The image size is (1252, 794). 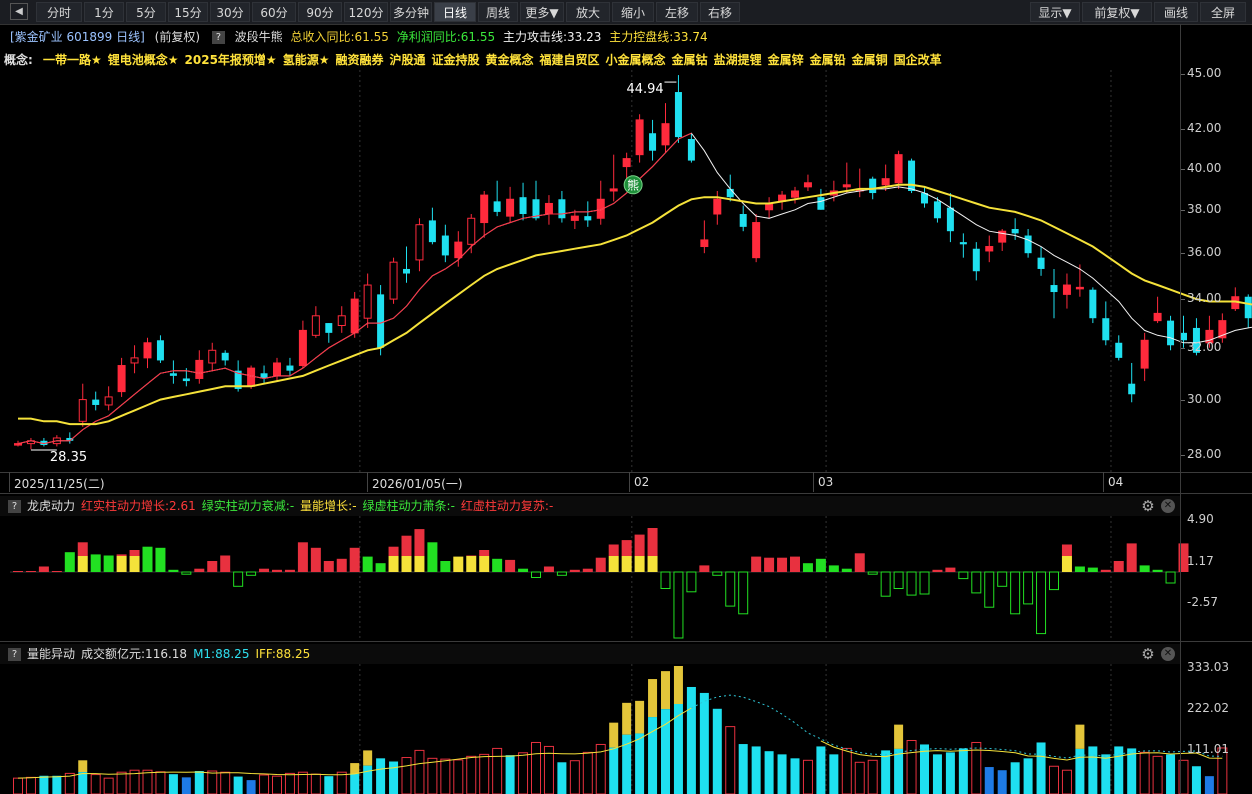 What do you see at coordinates (636, 60) in the screenshot?
I see `concept-tag: 小金属概念` at bounding box center [636, 60].